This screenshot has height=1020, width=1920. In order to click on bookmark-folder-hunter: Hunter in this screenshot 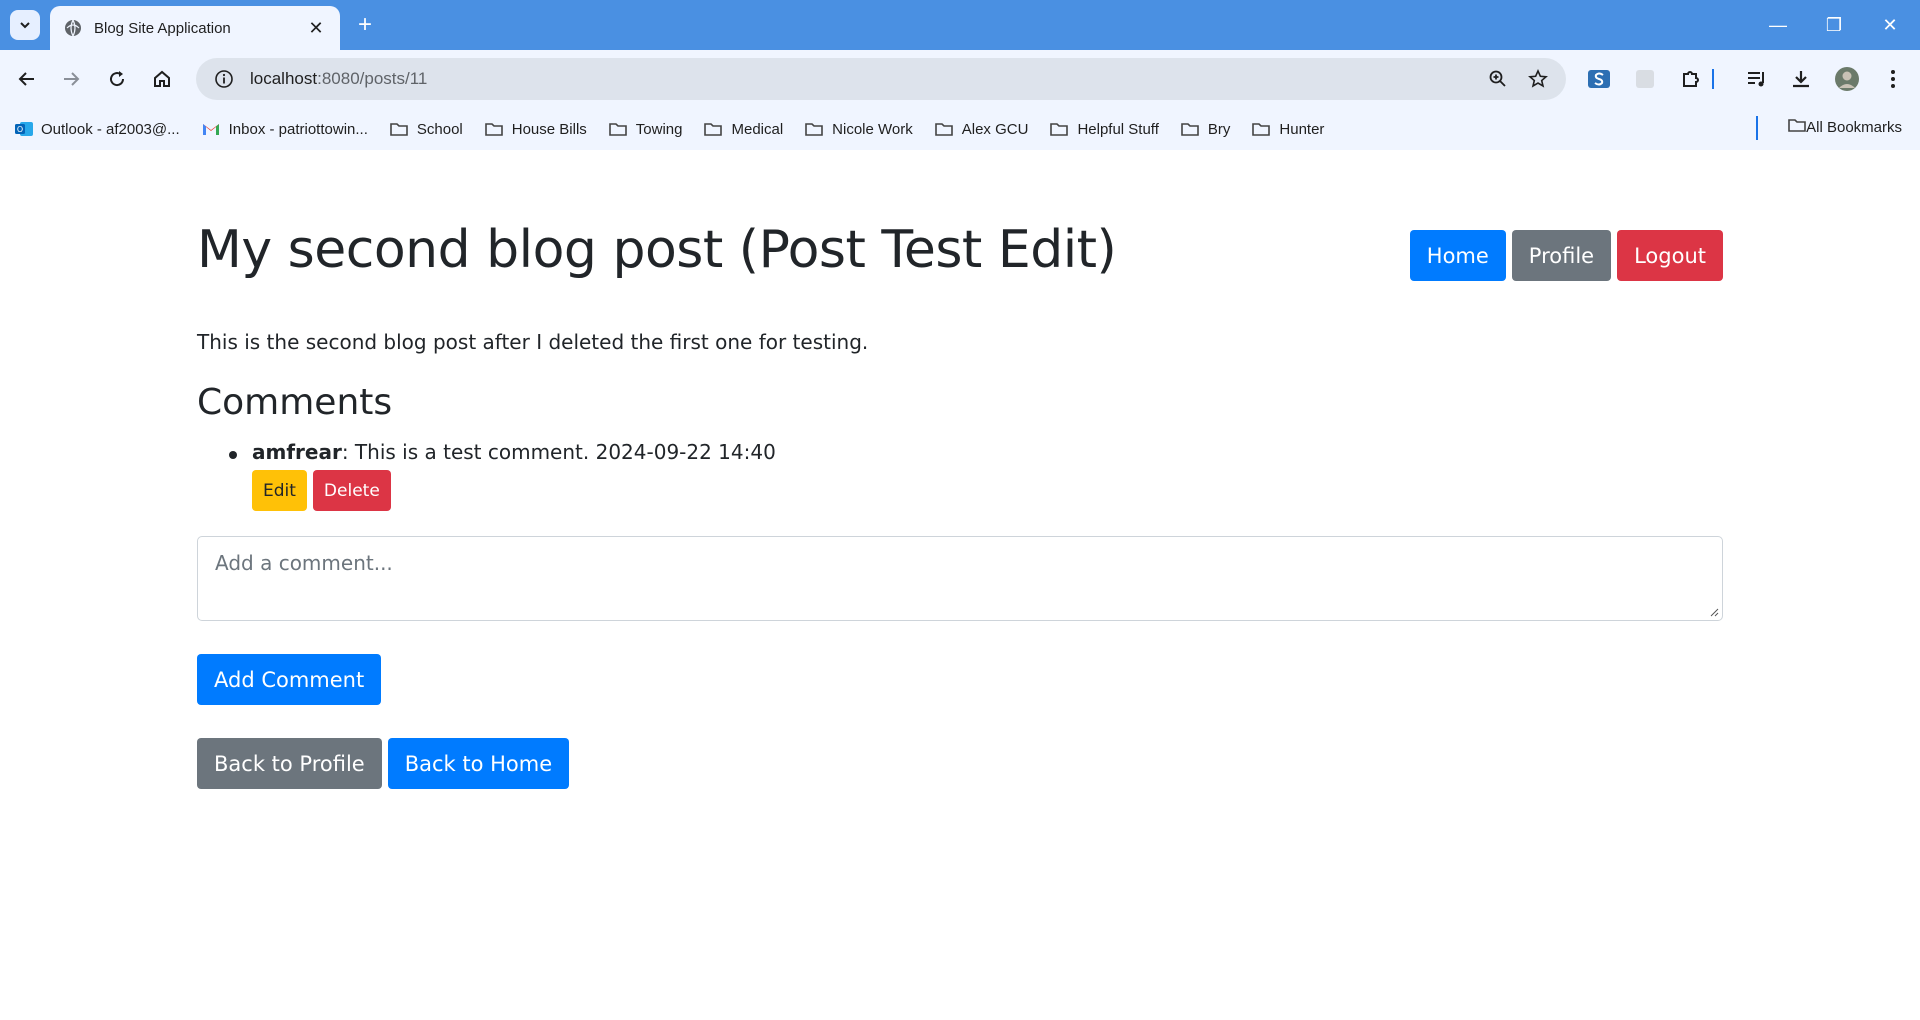, I will do `click(1288, 129)`.